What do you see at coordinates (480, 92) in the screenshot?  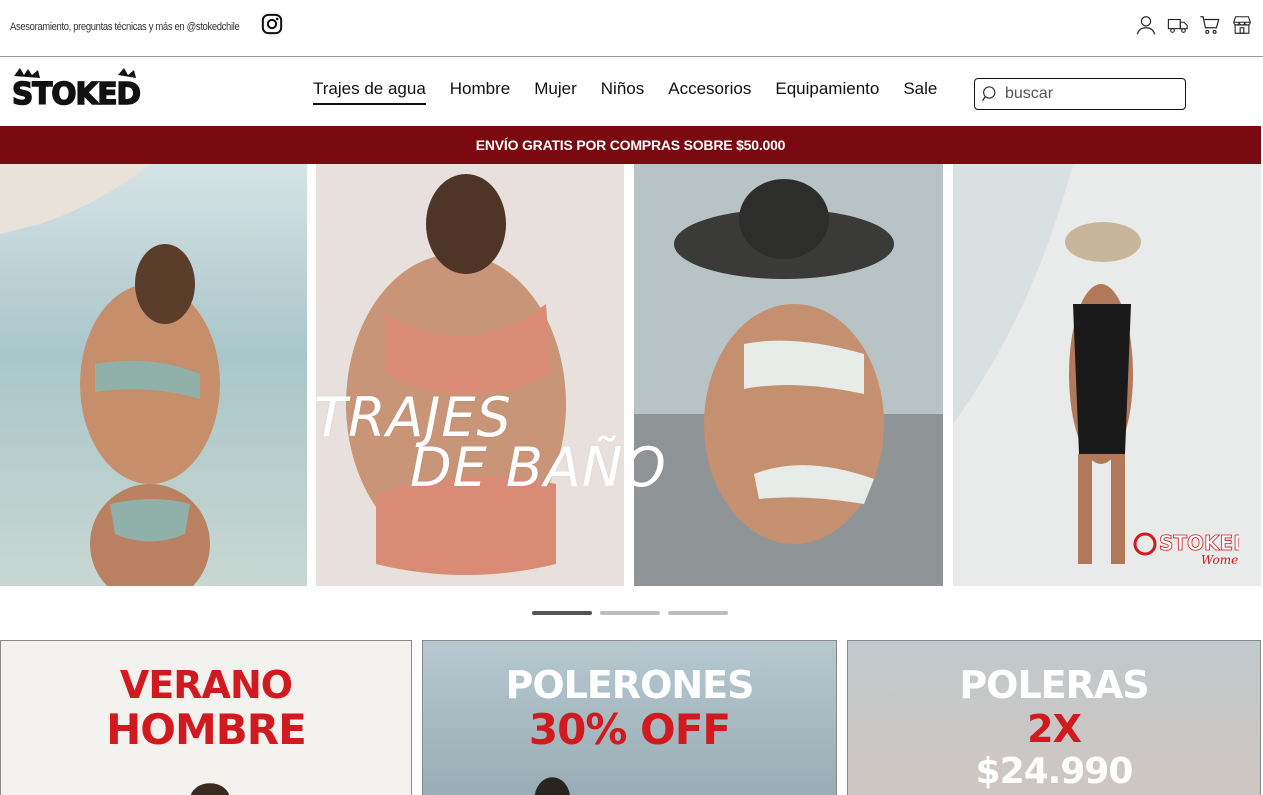 I see `nav-item-hombre: Hombre` at bounding box center [480, 92].